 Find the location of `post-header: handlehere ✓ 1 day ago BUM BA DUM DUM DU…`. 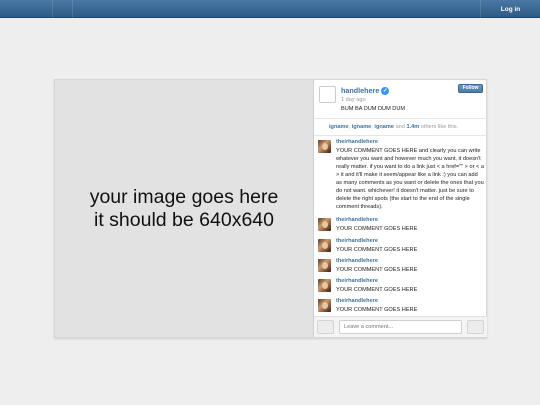

post-header: handlehere ✓ 1 day ago BUM BA DUM DUM DU… is located at coordinates (400, 99).